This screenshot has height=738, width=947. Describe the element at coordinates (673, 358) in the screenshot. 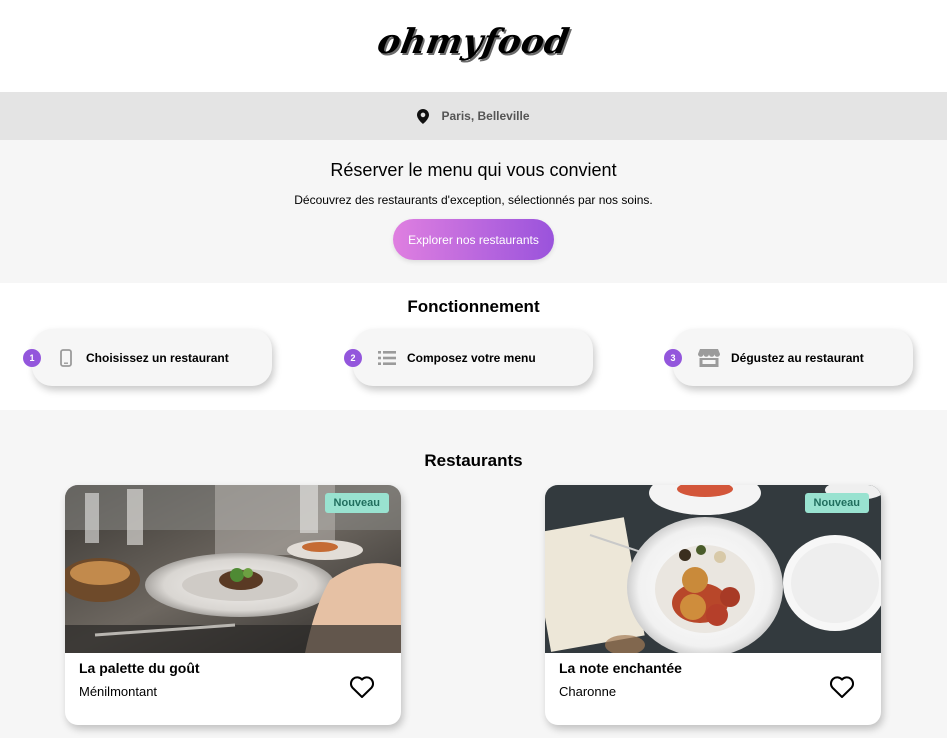

I see `step-number-badge: 3` at that location.